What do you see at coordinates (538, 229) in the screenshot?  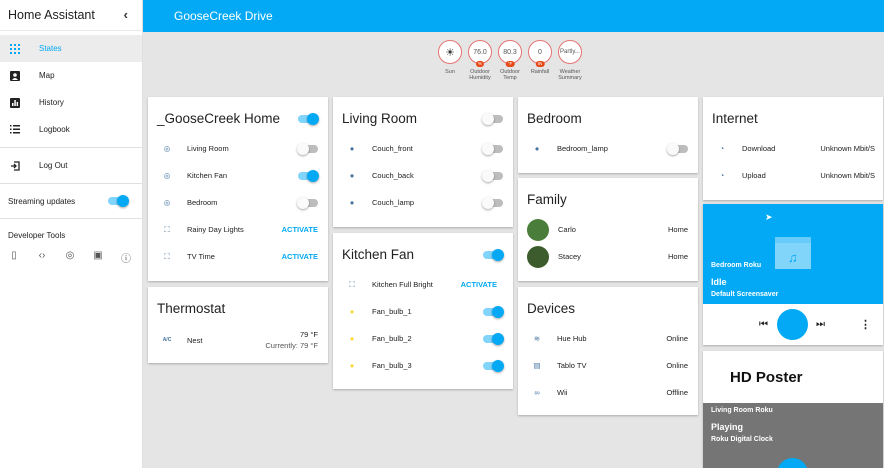 I see `avatar` at bounding box center [538, 229].